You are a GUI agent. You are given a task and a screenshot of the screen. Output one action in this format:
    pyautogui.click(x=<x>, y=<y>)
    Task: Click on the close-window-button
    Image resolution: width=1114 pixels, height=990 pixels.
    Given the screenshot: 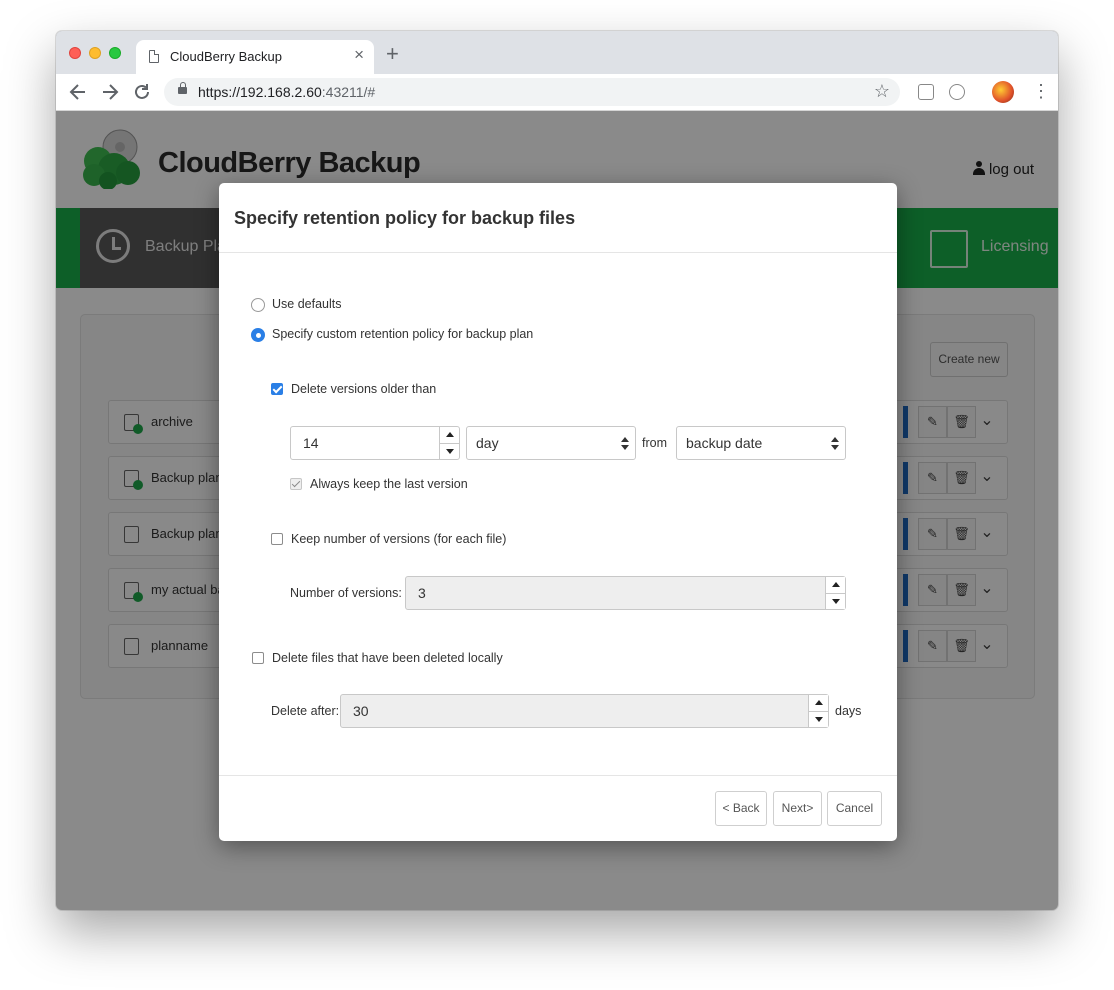 What is the action you would take?
    pyautogui.click(x=75, y=53)
    